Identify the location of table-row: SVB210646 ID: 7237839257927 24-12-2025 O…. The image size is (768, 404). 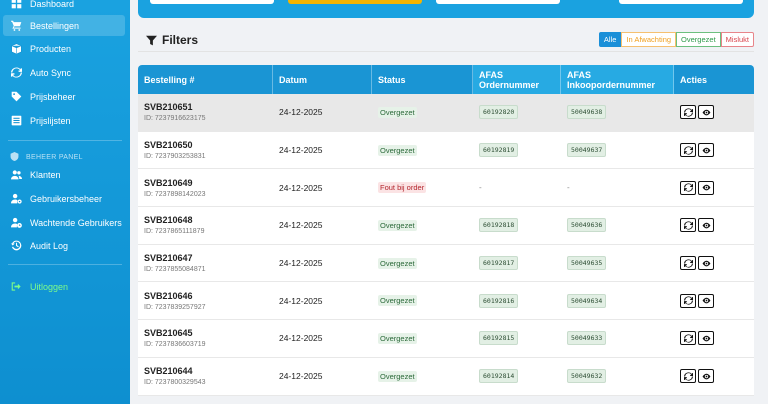
(446, 301).